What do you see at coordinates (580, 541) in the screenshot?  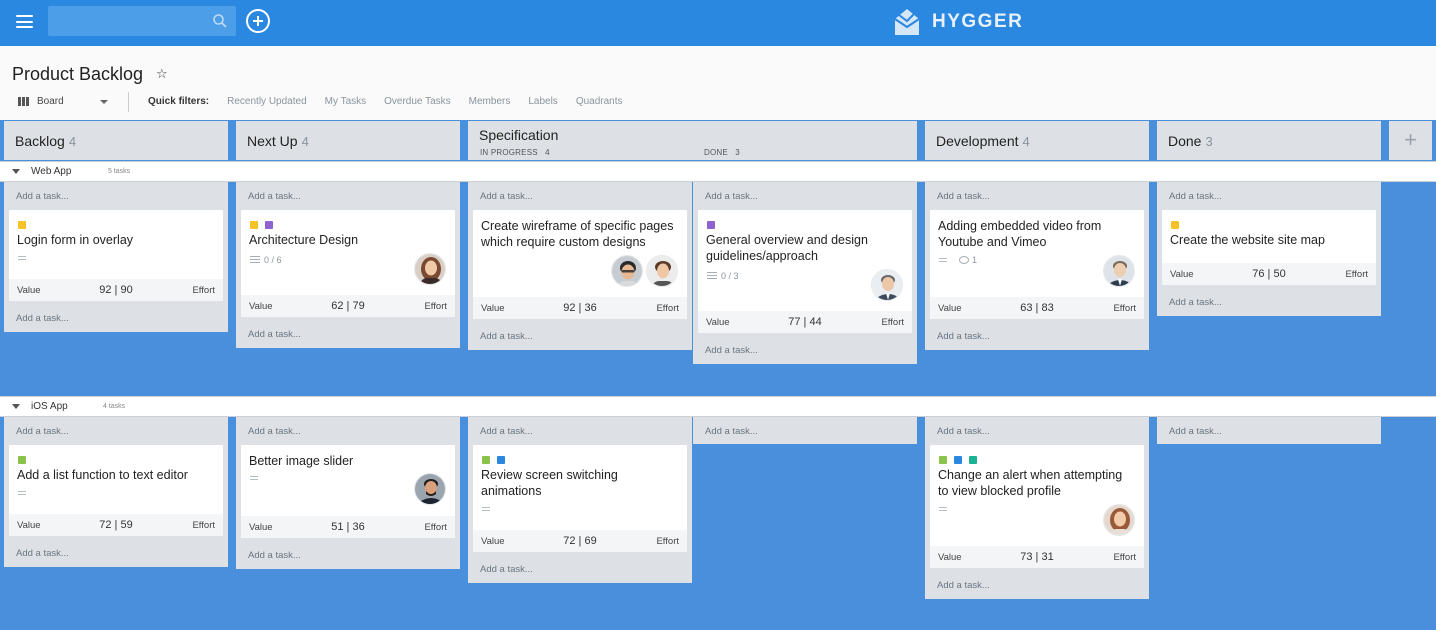 I see `card-footer: Value 72 | 69 Effort` at bounding box center [580, 541].